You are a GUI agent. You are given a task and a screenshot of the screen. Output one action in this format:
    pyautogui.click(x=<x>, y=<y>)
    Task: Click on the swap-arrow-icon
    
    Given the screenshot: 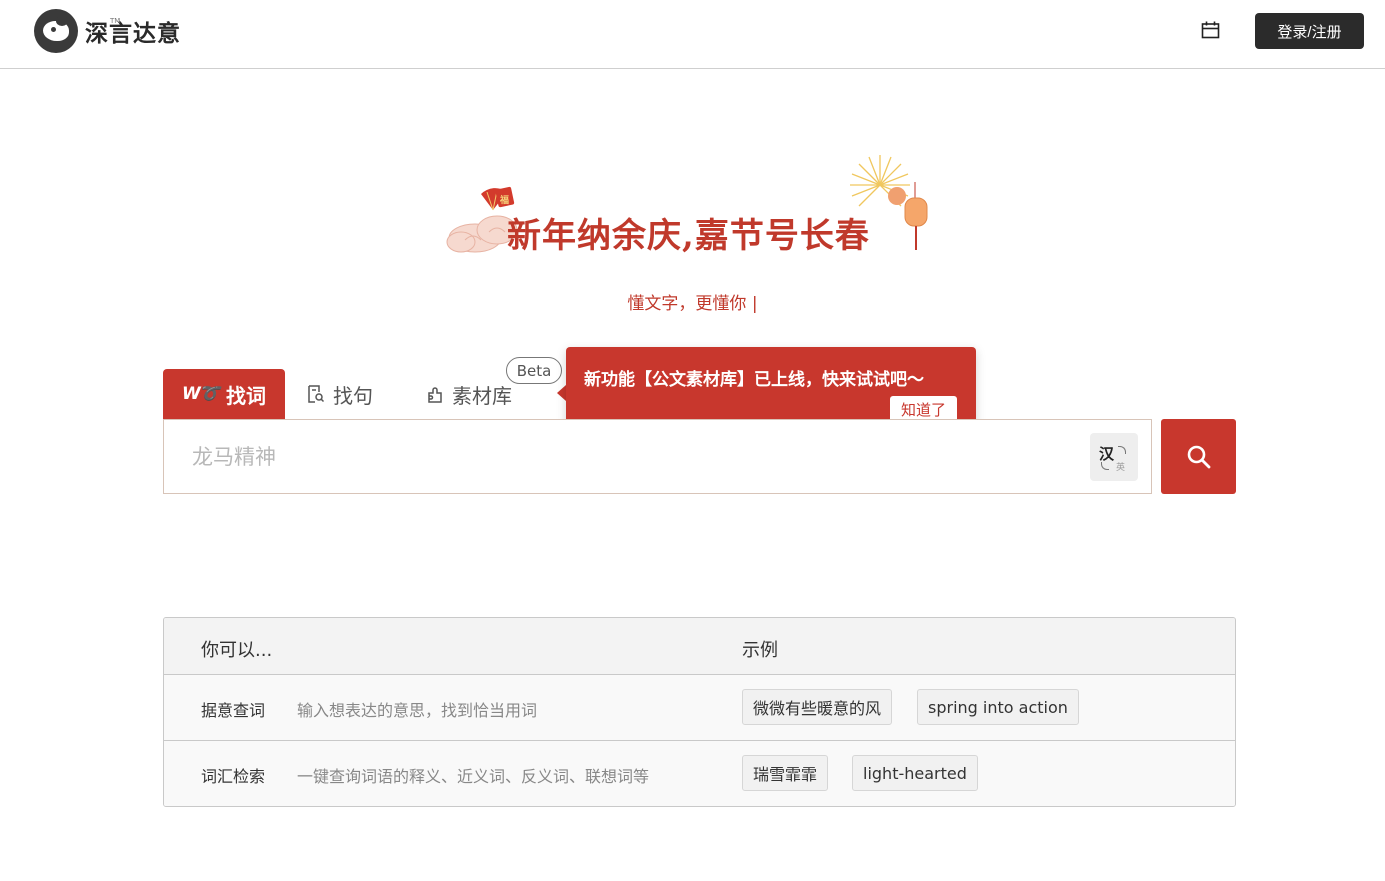 What is the action you would take?
    pyautogui.click(x=1122, y=450)
    